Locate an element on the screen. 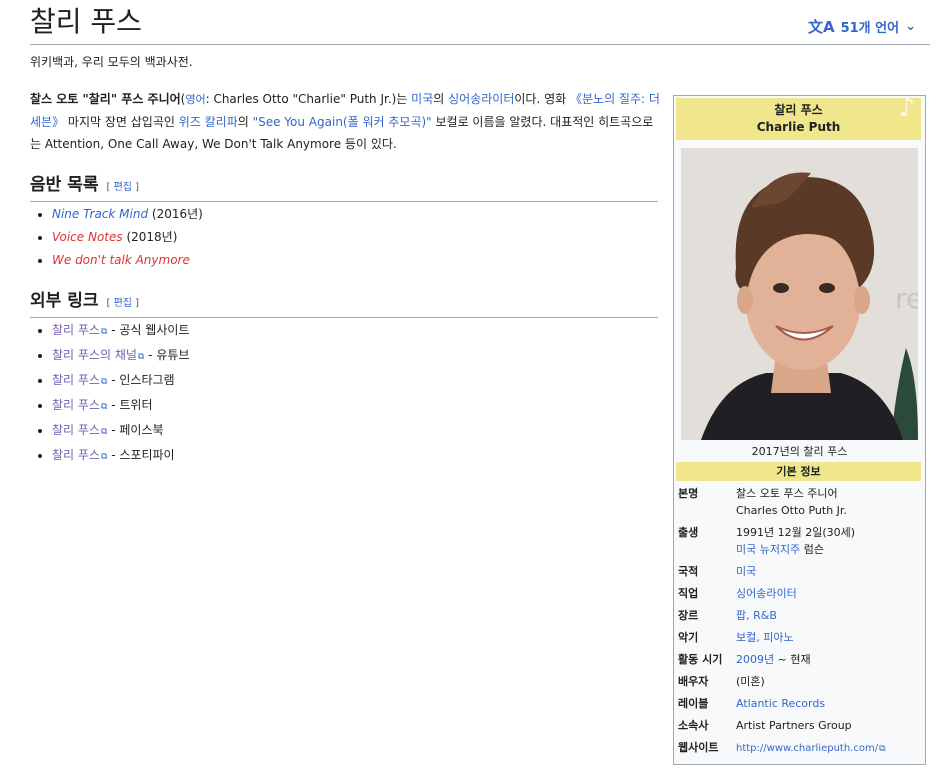  infobox-row: 레이블 Atlantic Records is located at coordinates (800, 703).